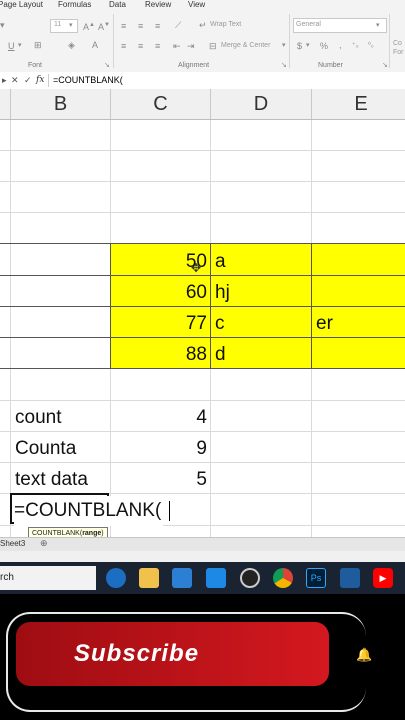 This screenshot has width=405, height=720. What do you see at coordinates (324, 46) in the screenshot?
I see `percent-icon: %` at bounding box center [324, 46].